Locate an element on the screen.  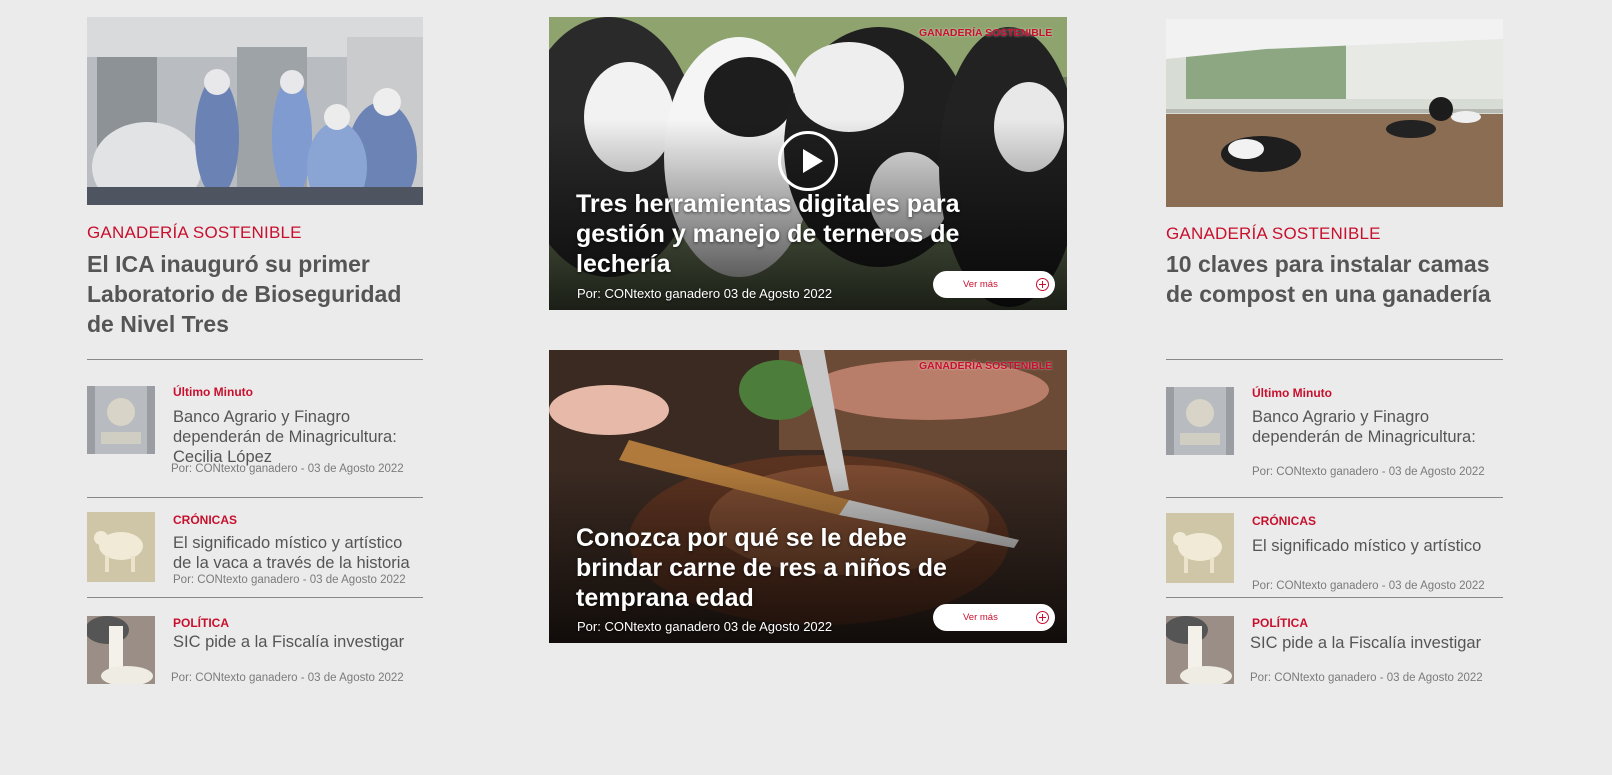
item-title: El significado místico y artístico is located at coordinates (1374, 546).